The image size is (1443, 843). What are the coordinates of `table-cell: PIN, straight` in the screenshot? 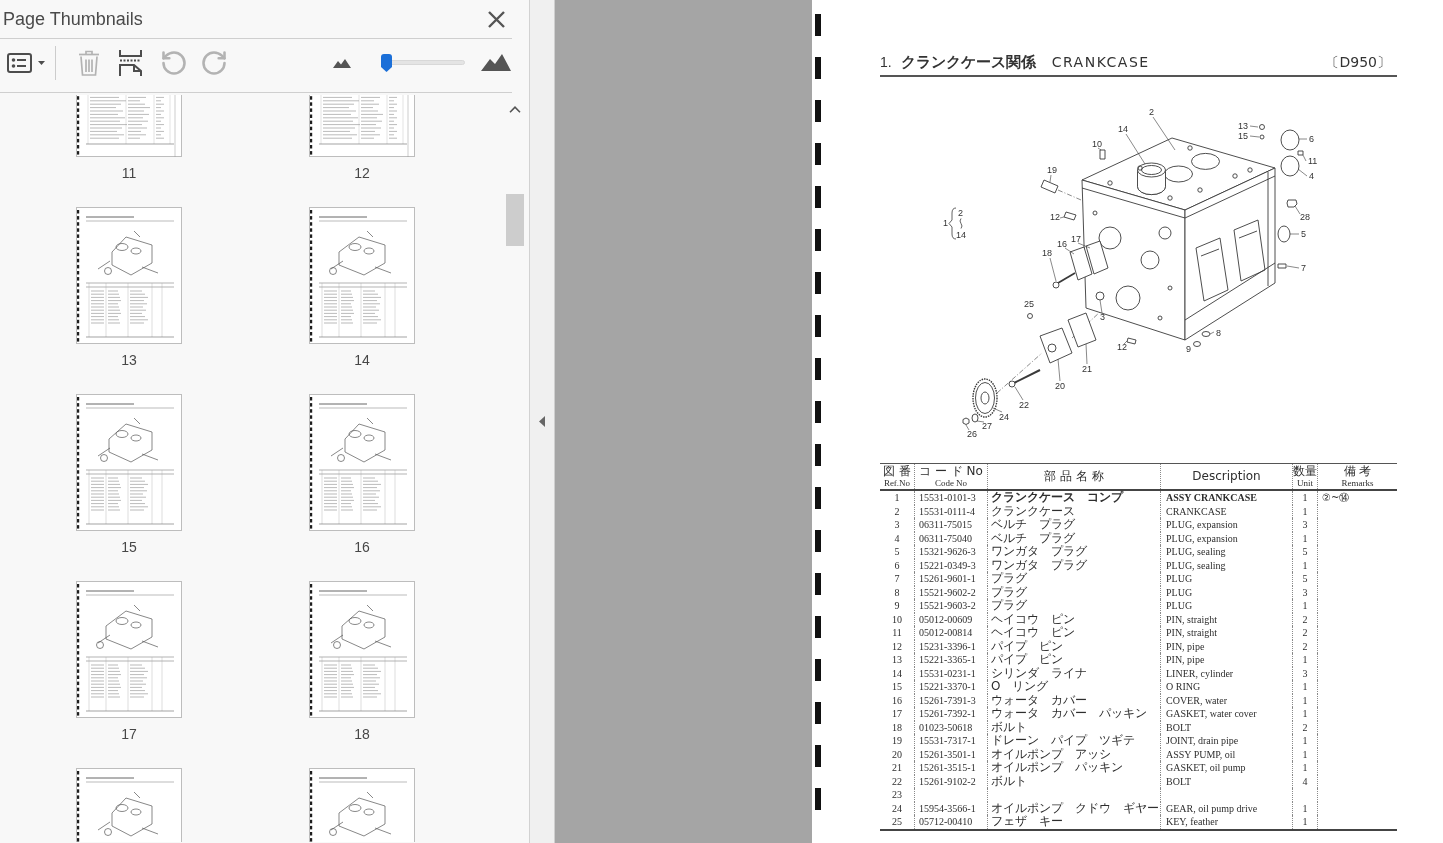 It's located at (1226, 633).